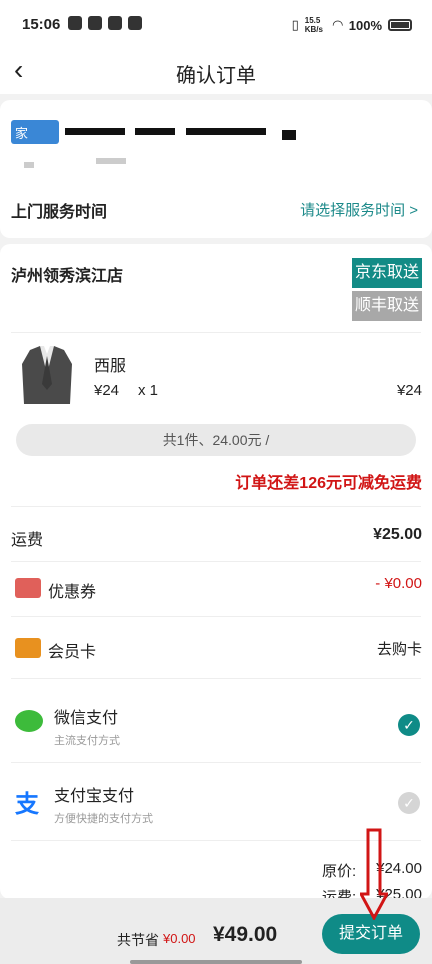 This screenshot has height=964, width=432. I want to click on status-right: ▯ 15.5 KB/s ◠ 100%, so click(352, 25).